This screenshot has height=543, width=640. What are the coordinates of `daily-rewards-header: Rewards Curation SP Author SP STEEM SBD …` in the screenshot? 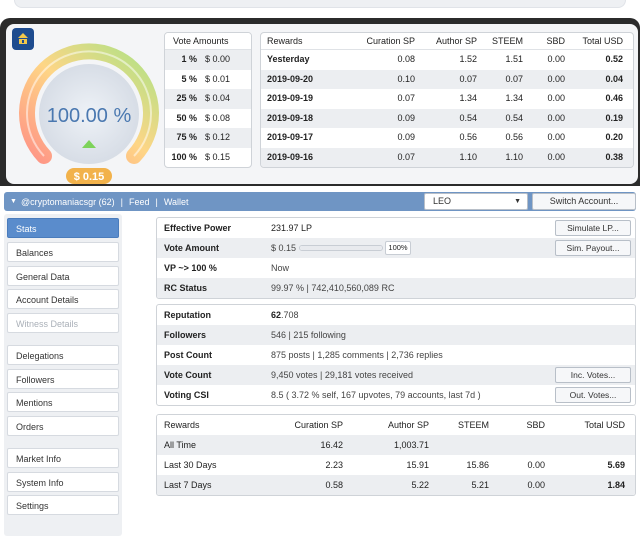 It's located at (447, 41).